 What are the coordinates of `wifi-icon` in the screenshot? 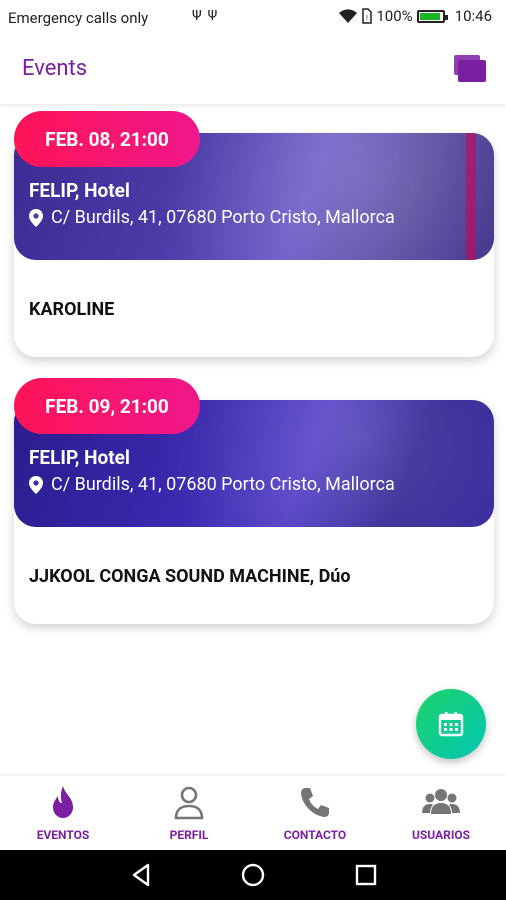 It's located at (348, 16).